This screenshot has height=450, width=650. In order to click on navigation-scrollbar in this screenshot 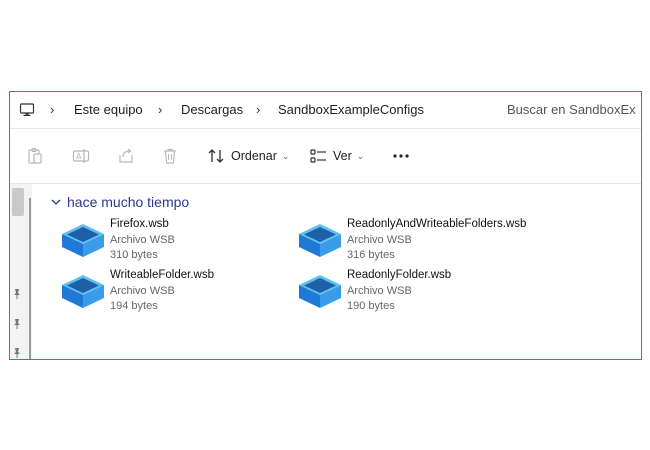, I will do `click(30, 278)`.